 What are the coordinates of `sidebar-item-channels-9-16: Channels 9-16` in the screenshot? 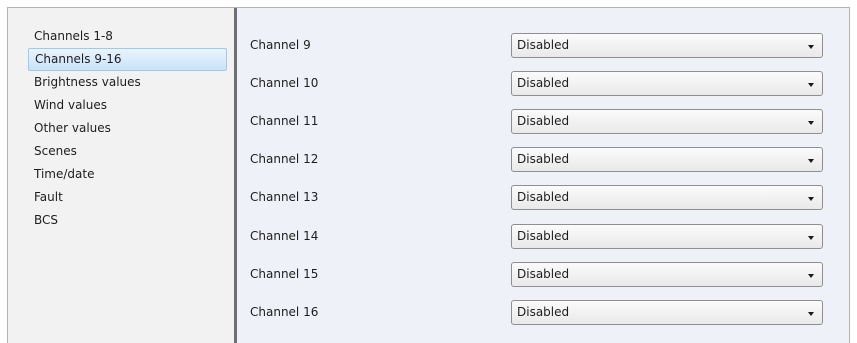 It's located at (127, 59).